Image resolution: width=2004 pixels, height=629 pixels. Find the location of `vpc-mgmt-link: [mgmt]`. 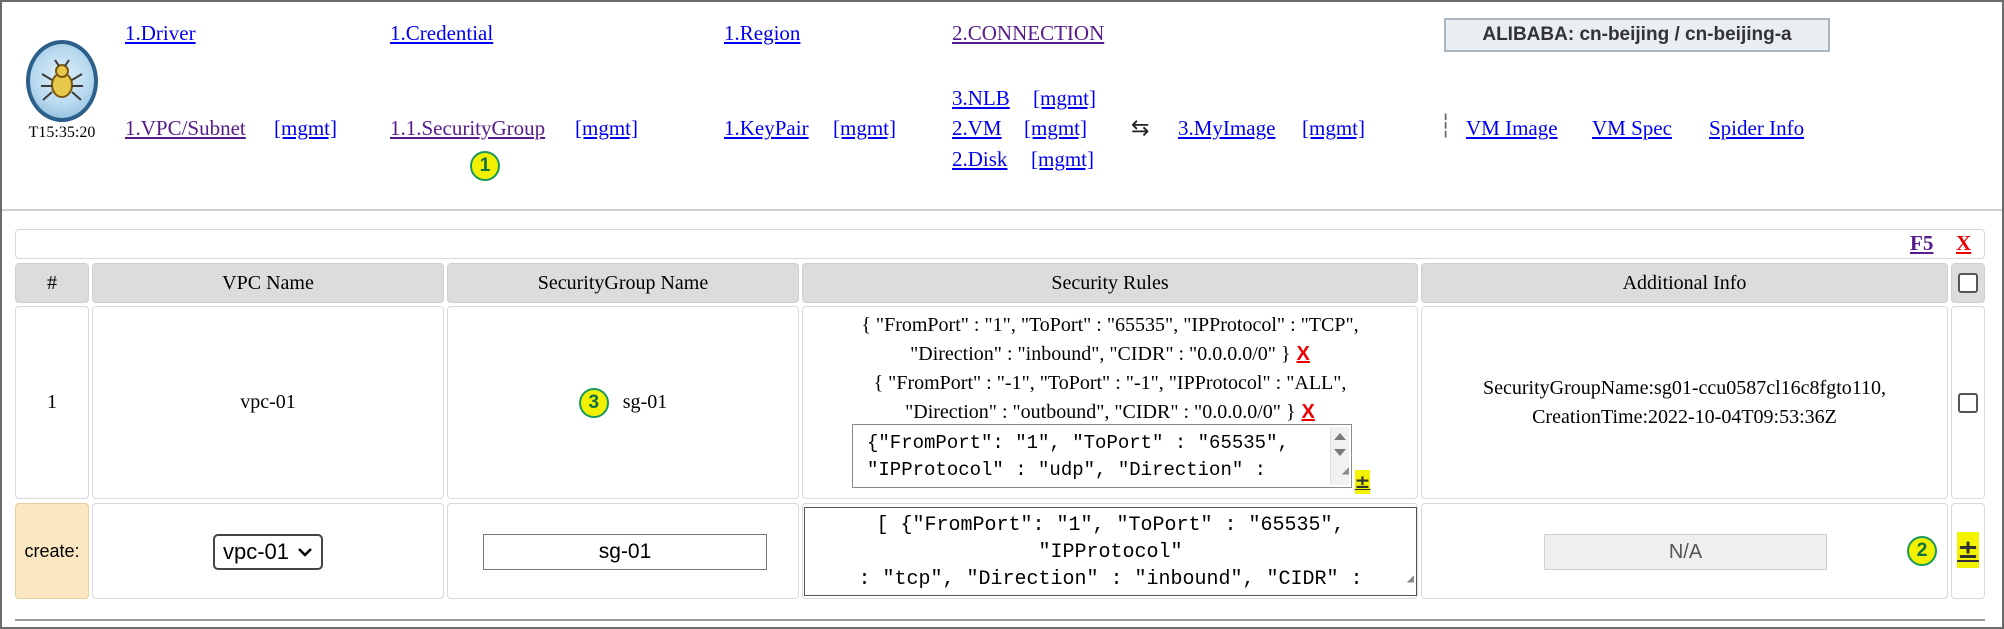

vpc-mgmt-link: [mgmt] is located at coordinates (305, 128).